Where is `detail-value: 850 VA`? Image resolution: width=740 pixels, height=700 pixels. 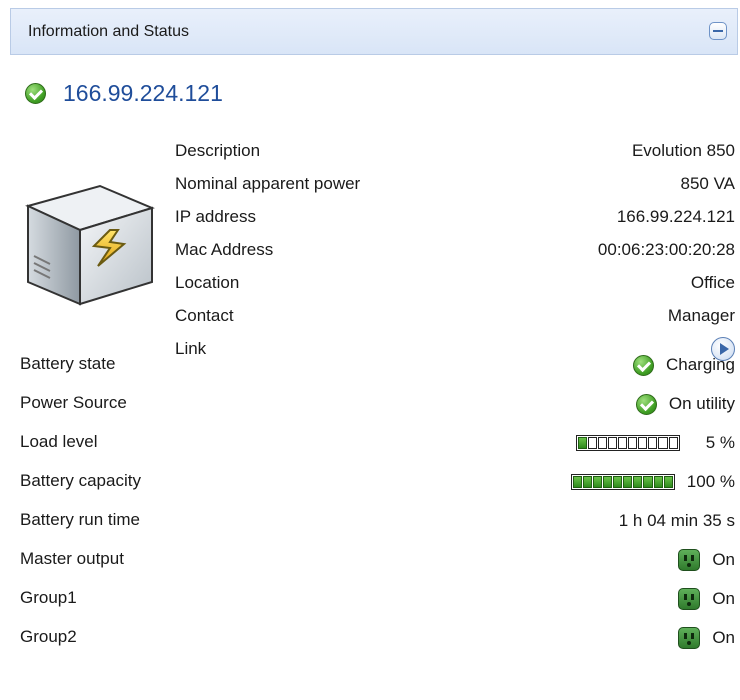
detail-value: 850 VA is located at coordinates (707, 183).